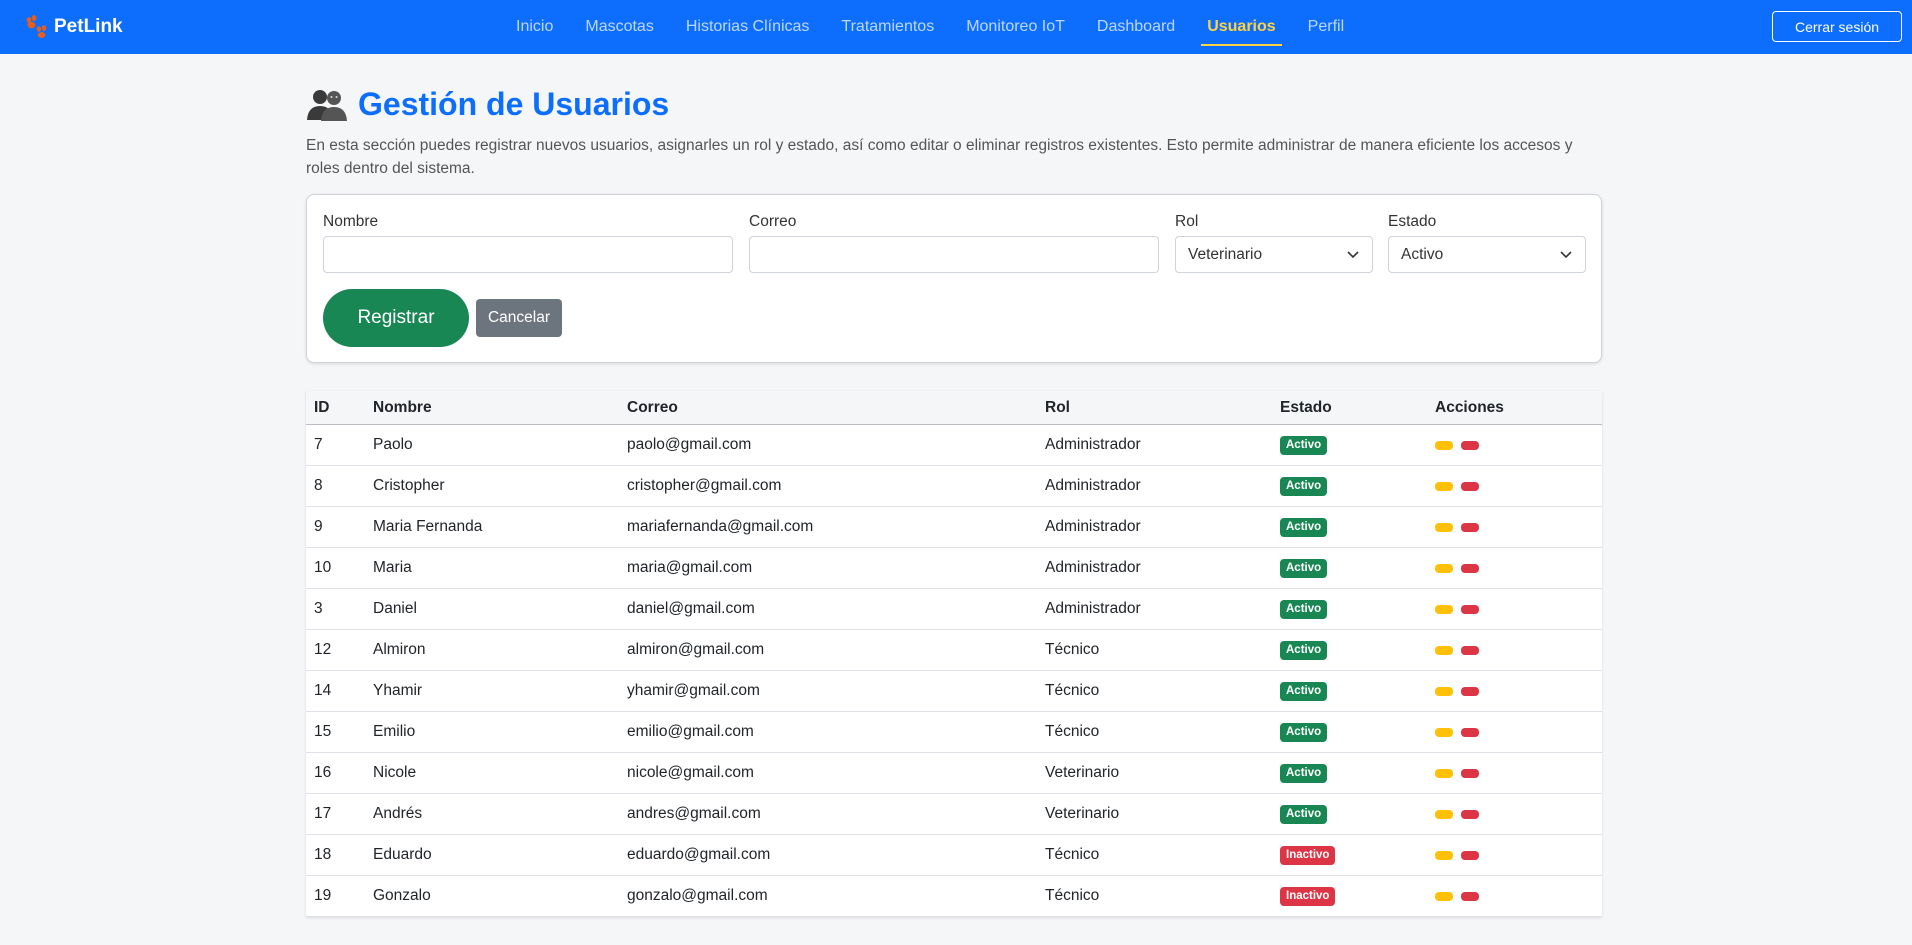 Image resolution: width=1912 pixels, height=945 pixels. What do you see at coordinates (696, 649) in the screenshot?
I see `cell-correo: almiron@gmail.com` at bounding box center [696, 649].